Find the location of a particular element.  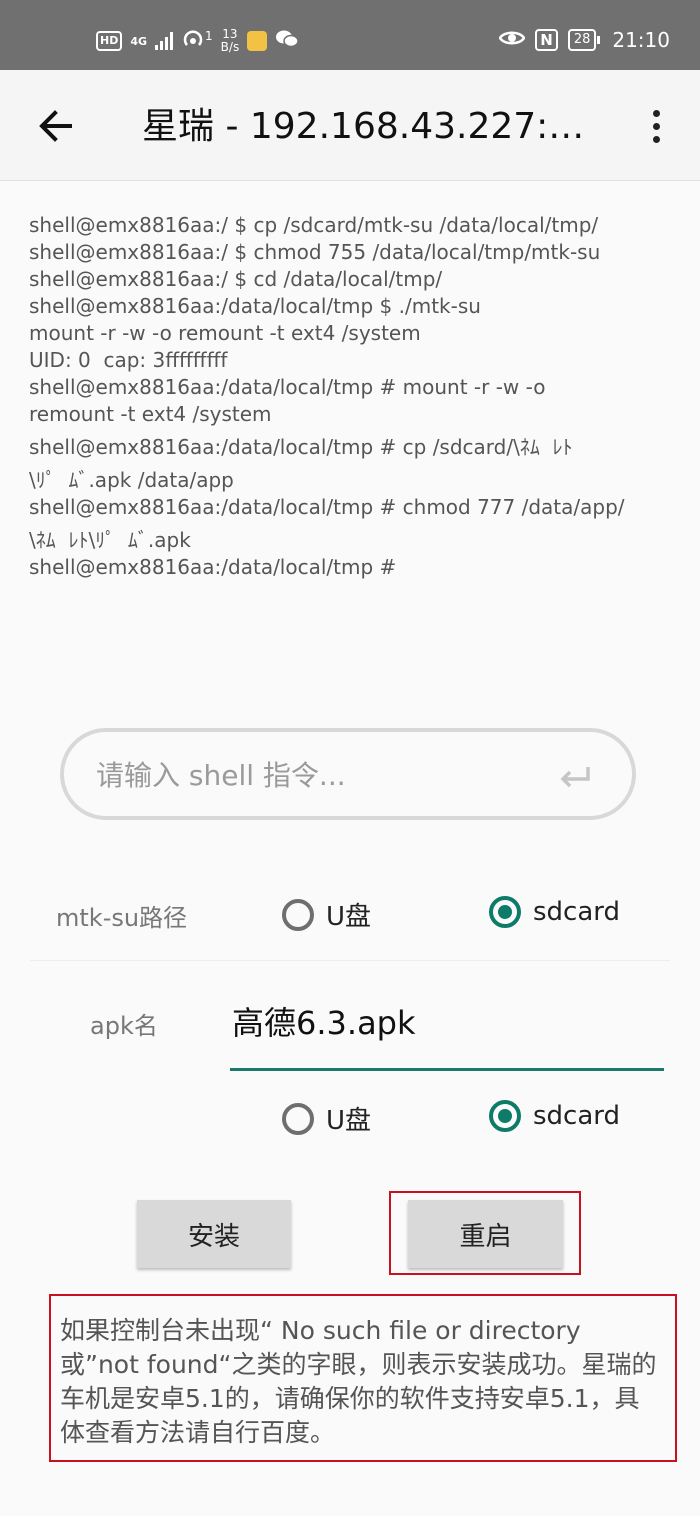

wechat-icon is located at coordinates (287, 41).